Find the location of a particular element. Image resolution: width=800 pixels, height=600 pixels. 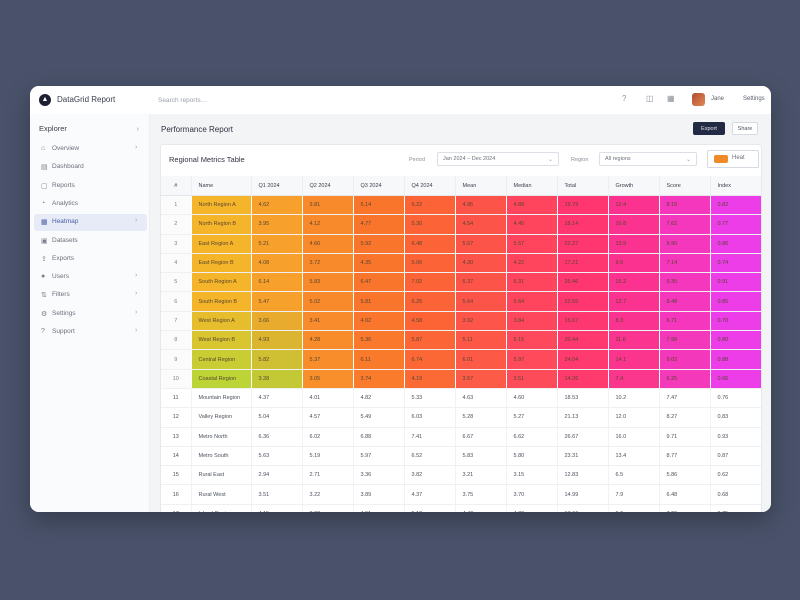

table-cell: 3.81 is located at coordinates (328, 205).